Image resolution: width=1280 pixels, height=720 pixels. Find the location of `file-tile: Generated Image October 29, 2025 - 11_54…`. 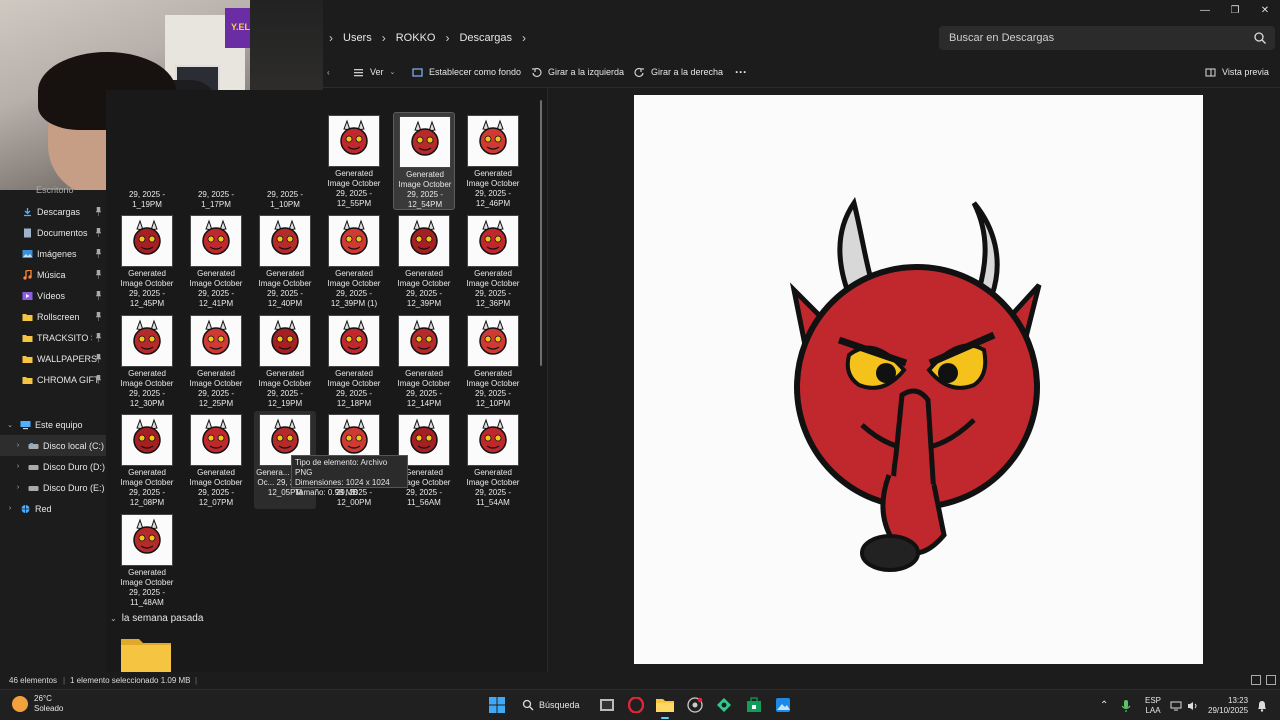

file-tile: Generated Image October 29, 2025 - 11_54… is located at coordinates (493, 460).